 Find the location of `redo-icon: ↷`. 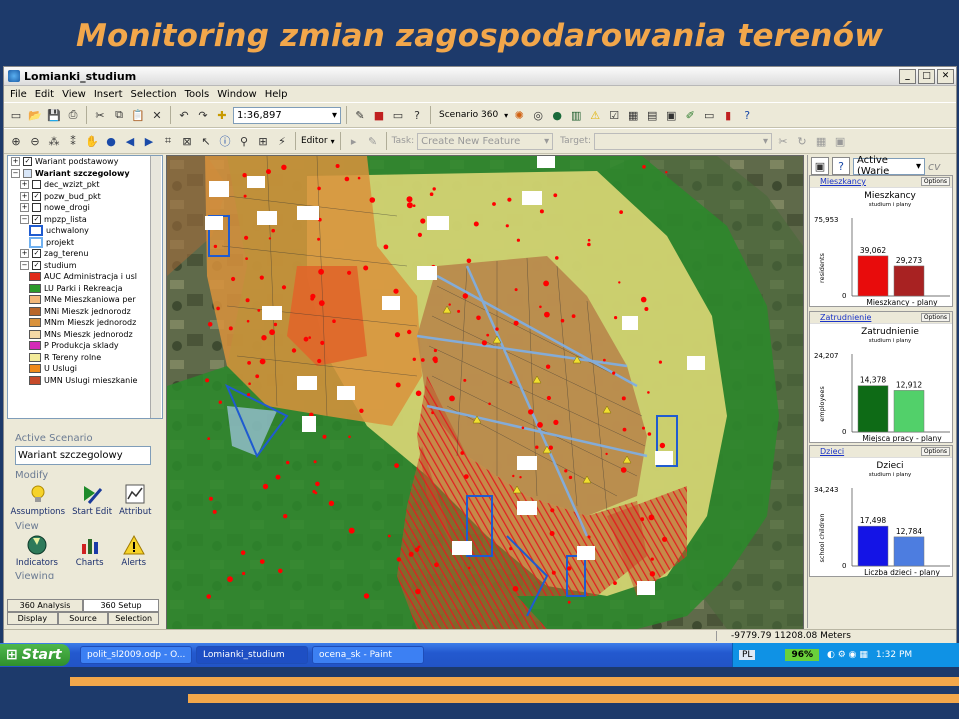

redo-icon: ↷ is located at coordinates (203, 115).